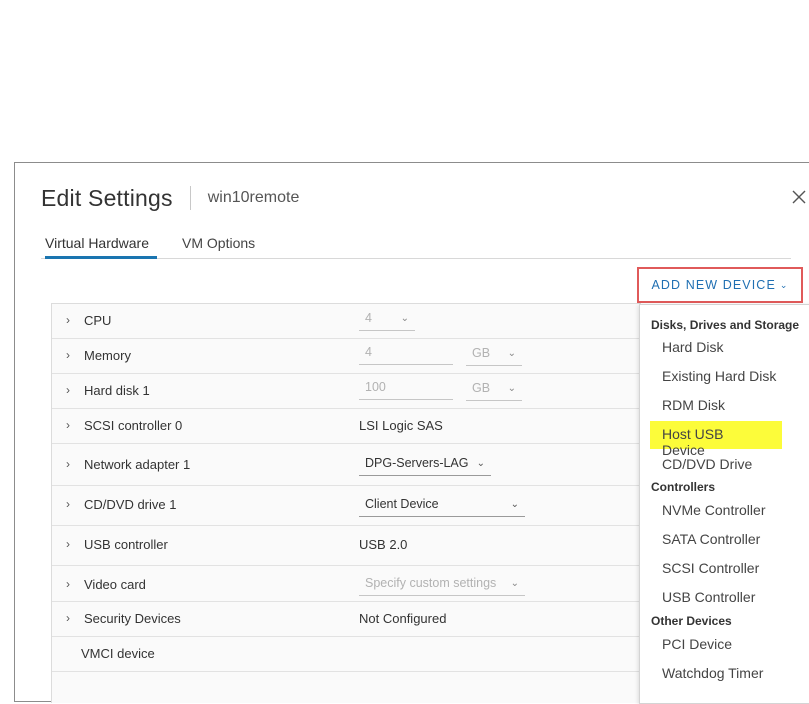  Describe the element at coordinates (707, 464) in the screenshot. I see `menu-item-cd-dvd-drive: CD/DVD Drive` at that location.